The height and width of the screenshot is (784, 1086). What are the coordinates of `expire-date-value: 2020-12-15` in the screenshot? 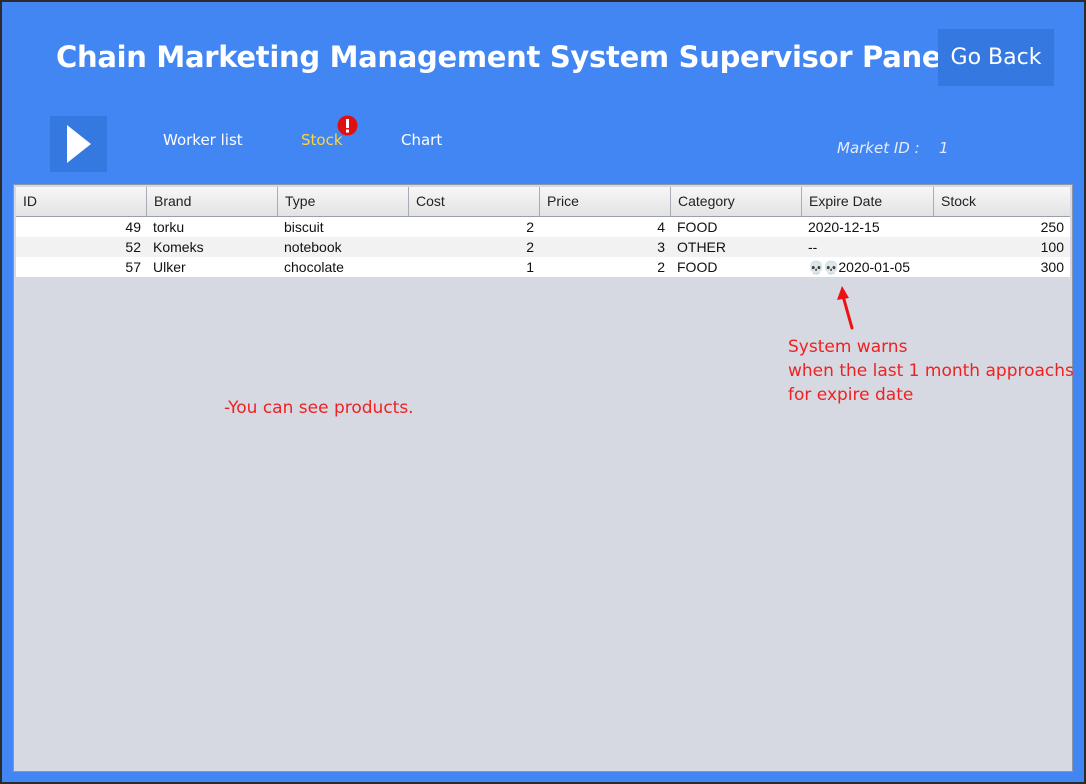 It's located at (844, 227).